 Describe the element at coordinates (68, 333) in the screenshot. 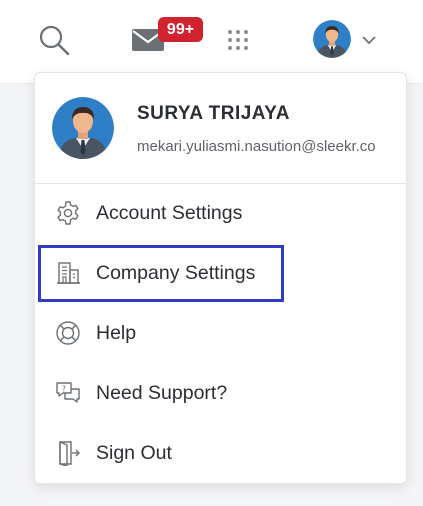

I see `lifebuoy-icon` at that location.